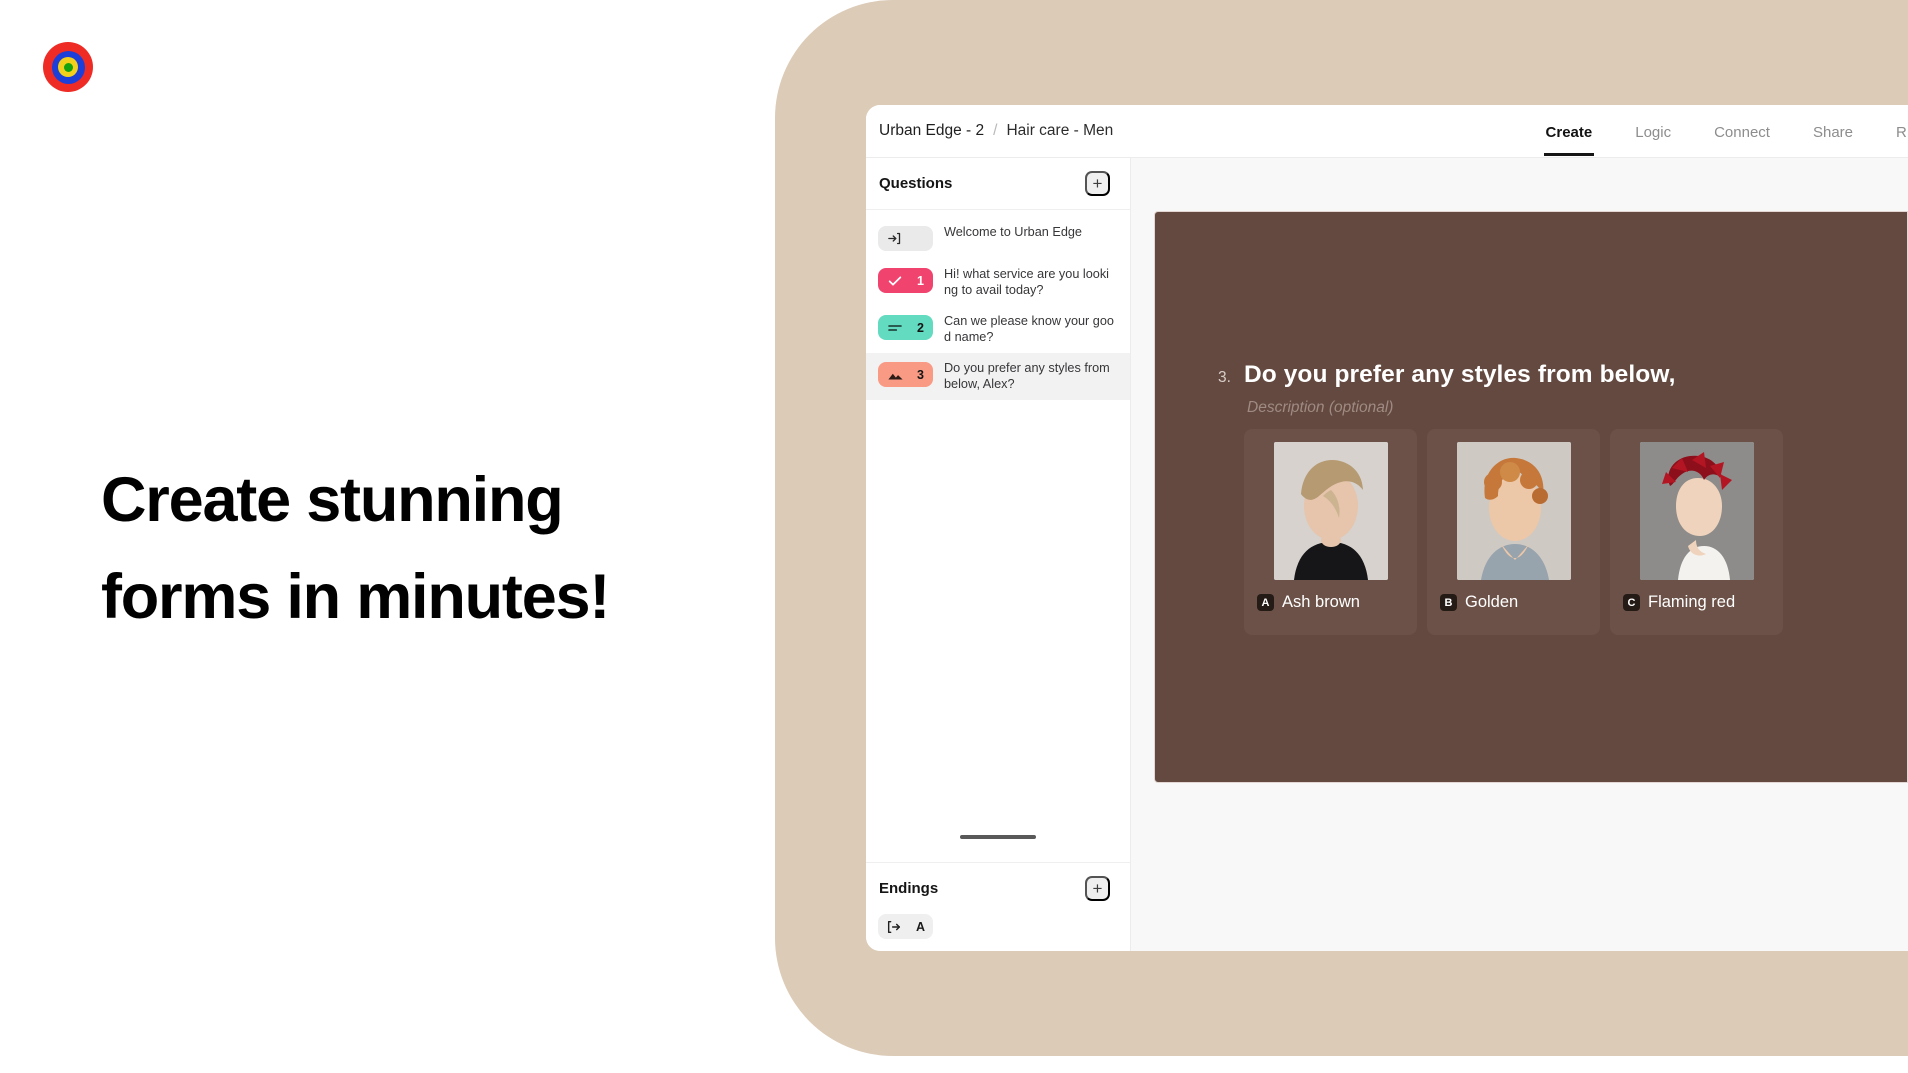 This screenshot has height=1073, width=1908. I want to click on image-icon, so click(895, 376).